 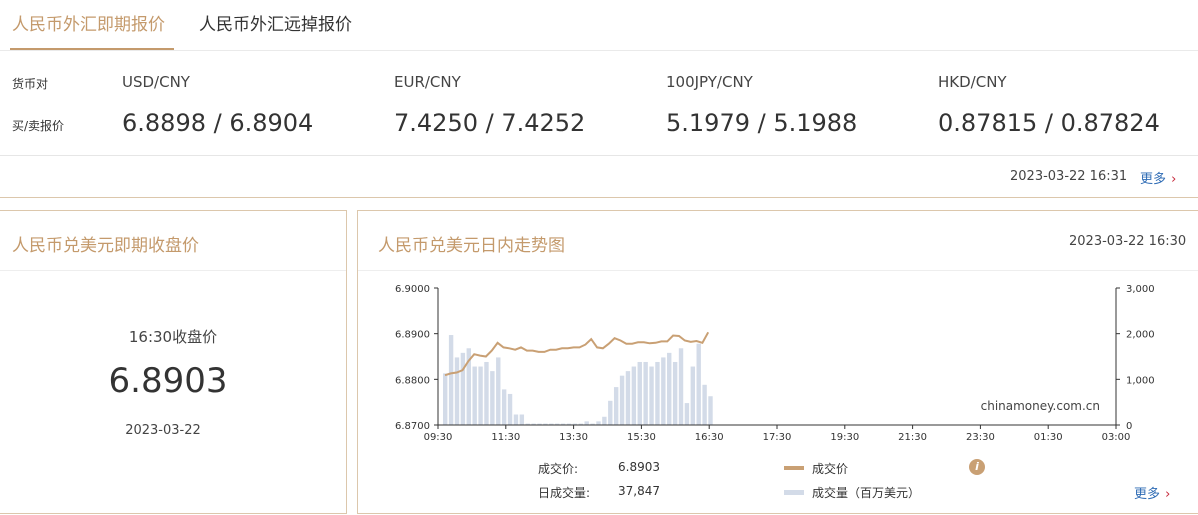 I want to click on y-left-tick-label: 6.8700, so click(x=412, y=426).